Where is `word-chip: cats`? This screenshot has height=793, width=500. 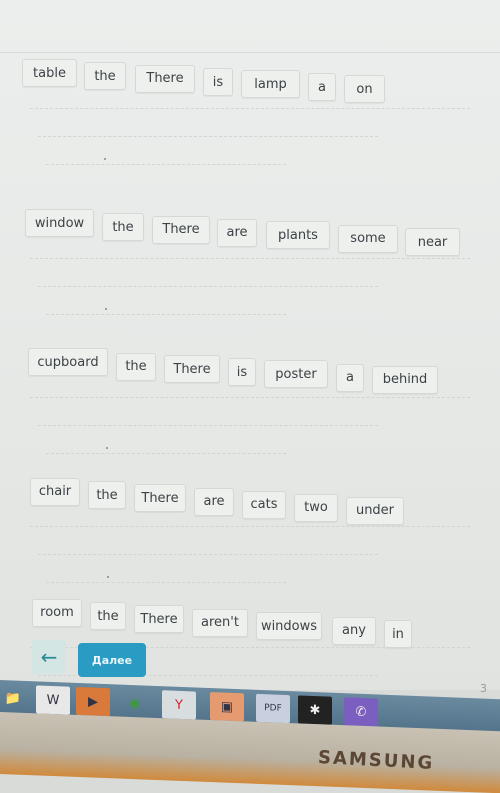 word-chip: cats is located at coordinates (264, 504).